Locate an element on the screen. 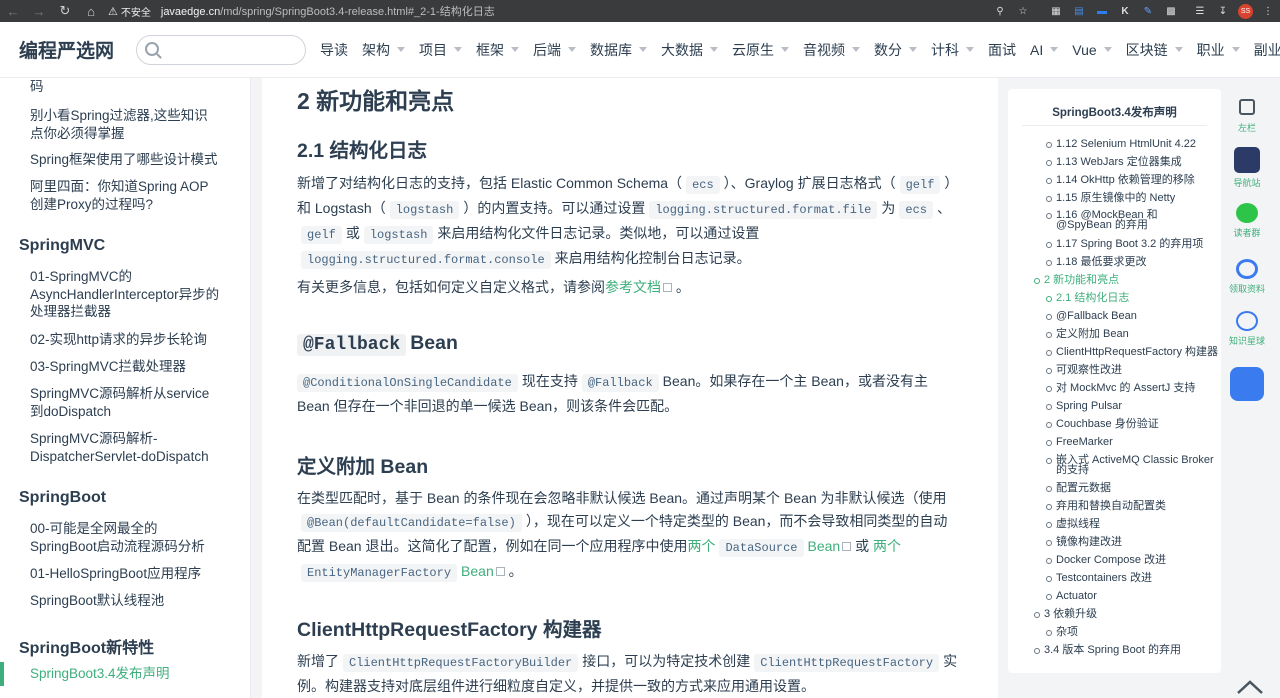  toc-item: 1.13 WebJars 定位器集成 is located at coordinates (1113, 162).